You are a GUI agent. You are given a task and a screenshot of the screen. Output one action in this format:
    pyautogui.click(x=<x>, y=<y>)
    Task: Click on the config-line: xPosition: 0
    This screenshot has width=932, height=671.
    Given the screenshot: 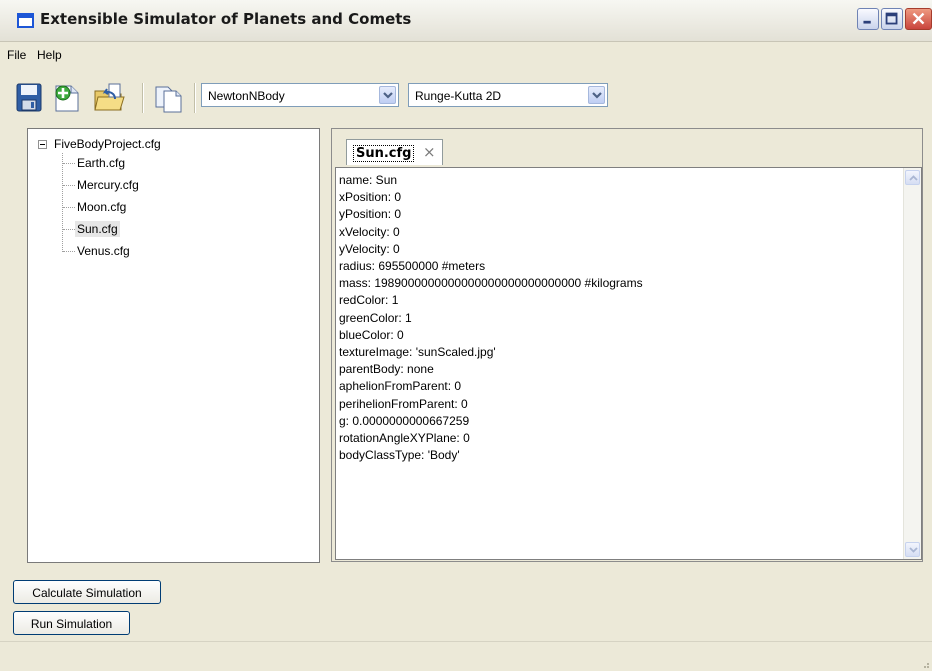 What is the action you would take?
    pyautogui.click(x=370, y=197)
    